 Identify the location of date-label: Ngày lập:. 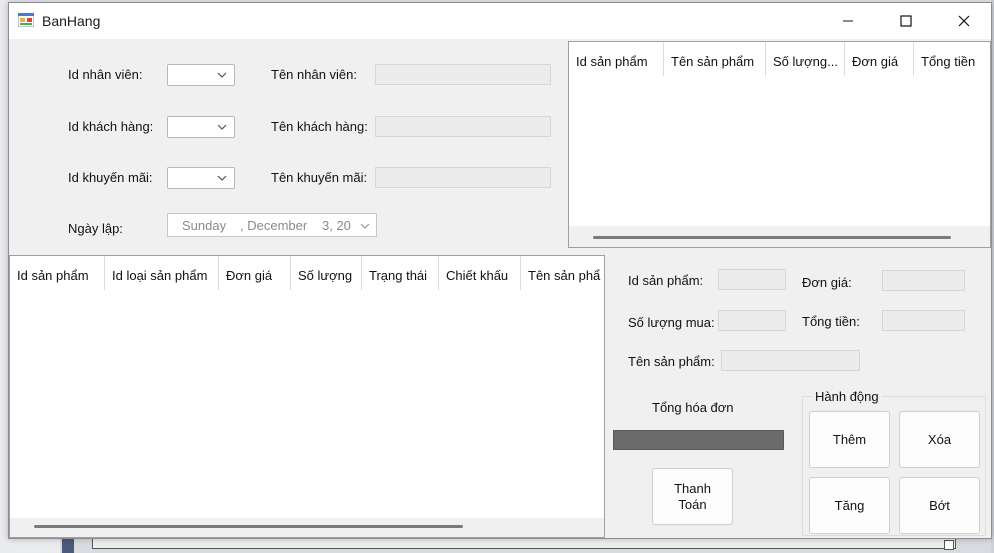
(95, 228).